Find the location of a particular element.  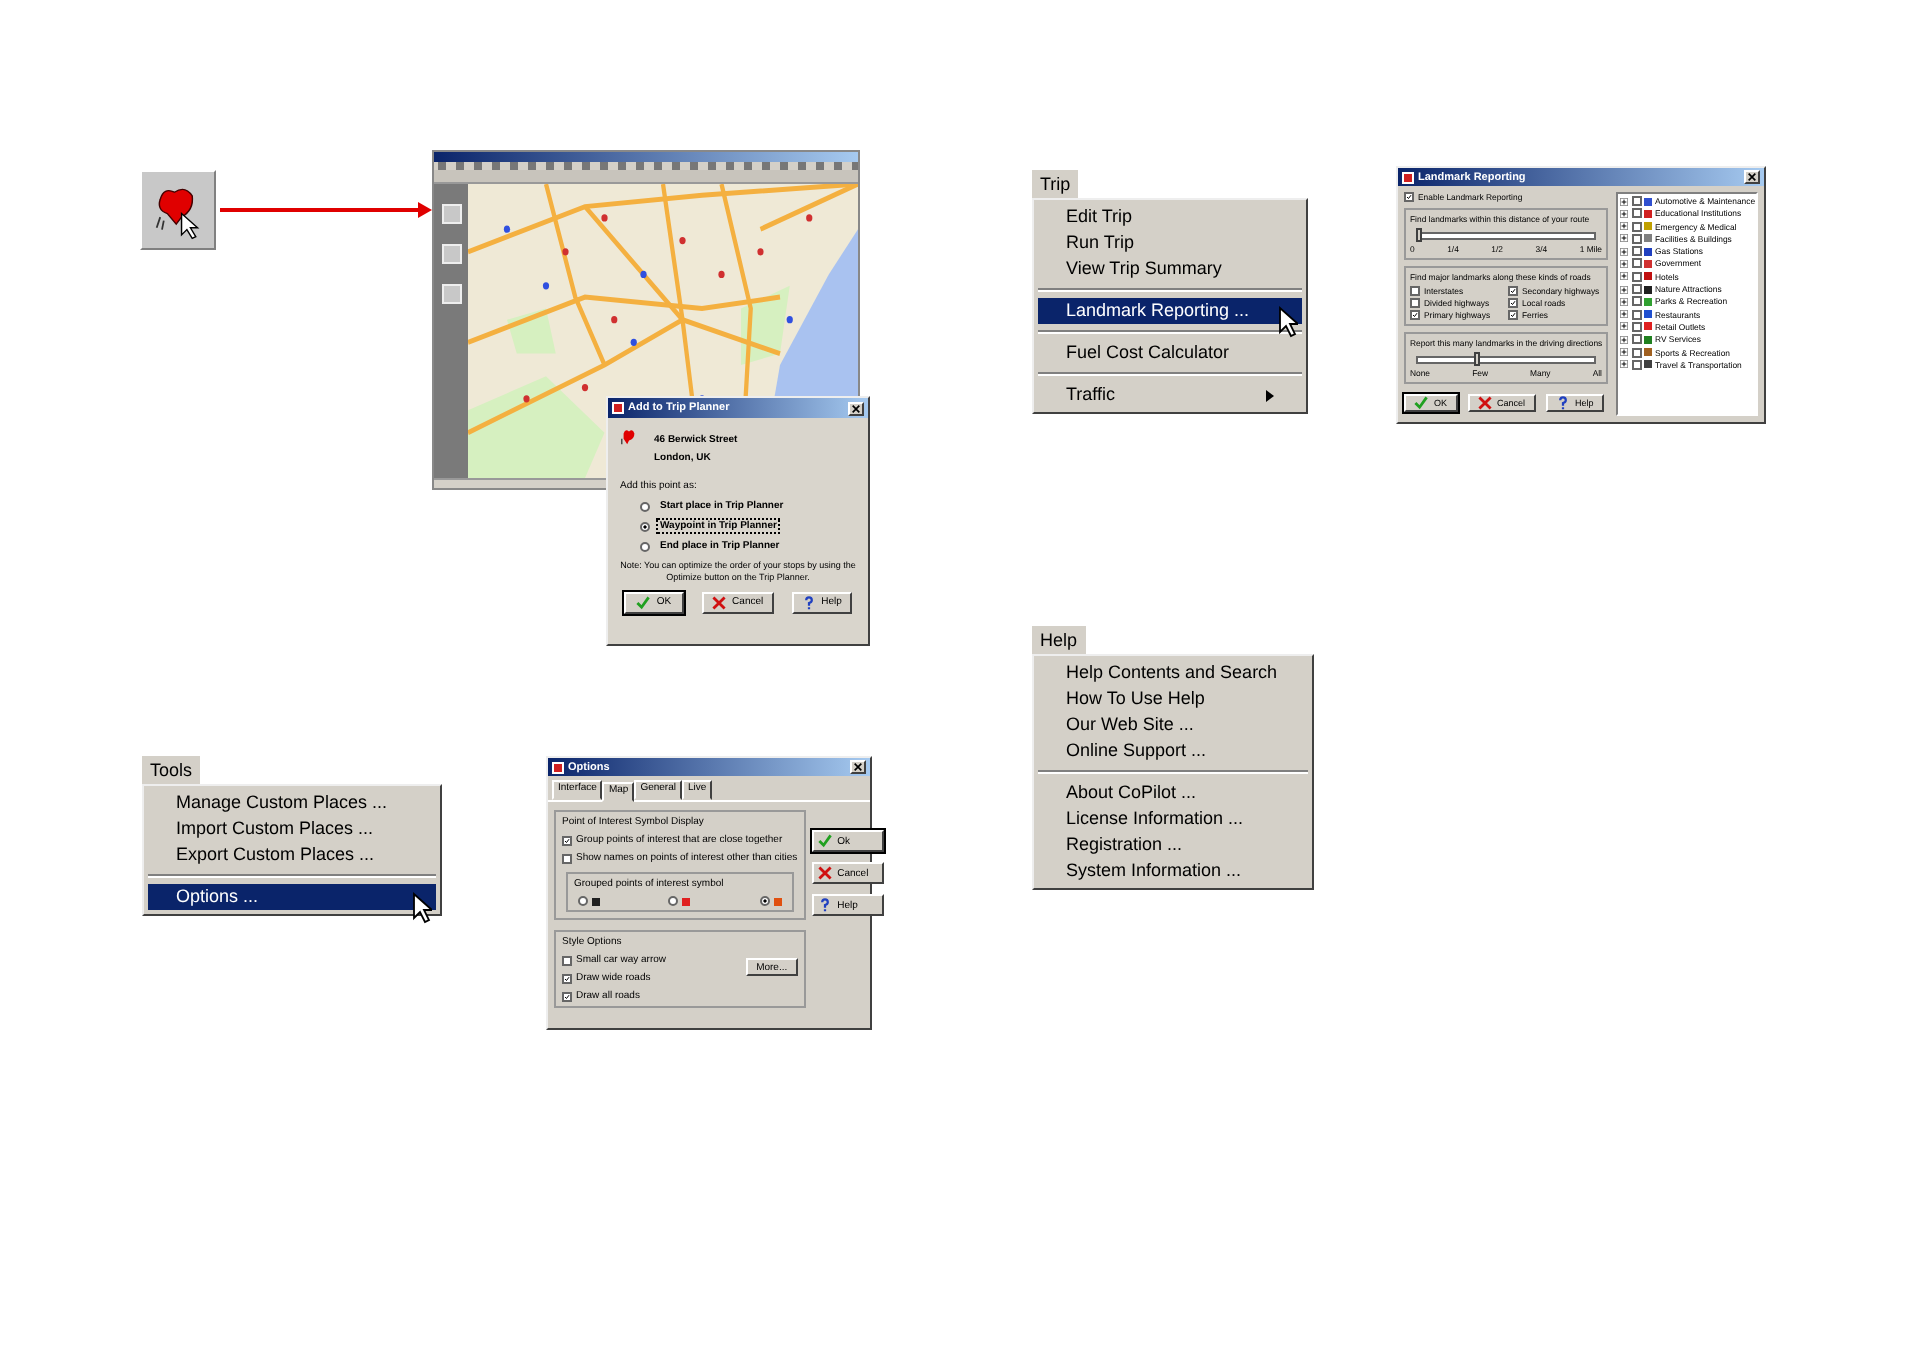

menu-title: Trip is located at coordinates (1055, 184).